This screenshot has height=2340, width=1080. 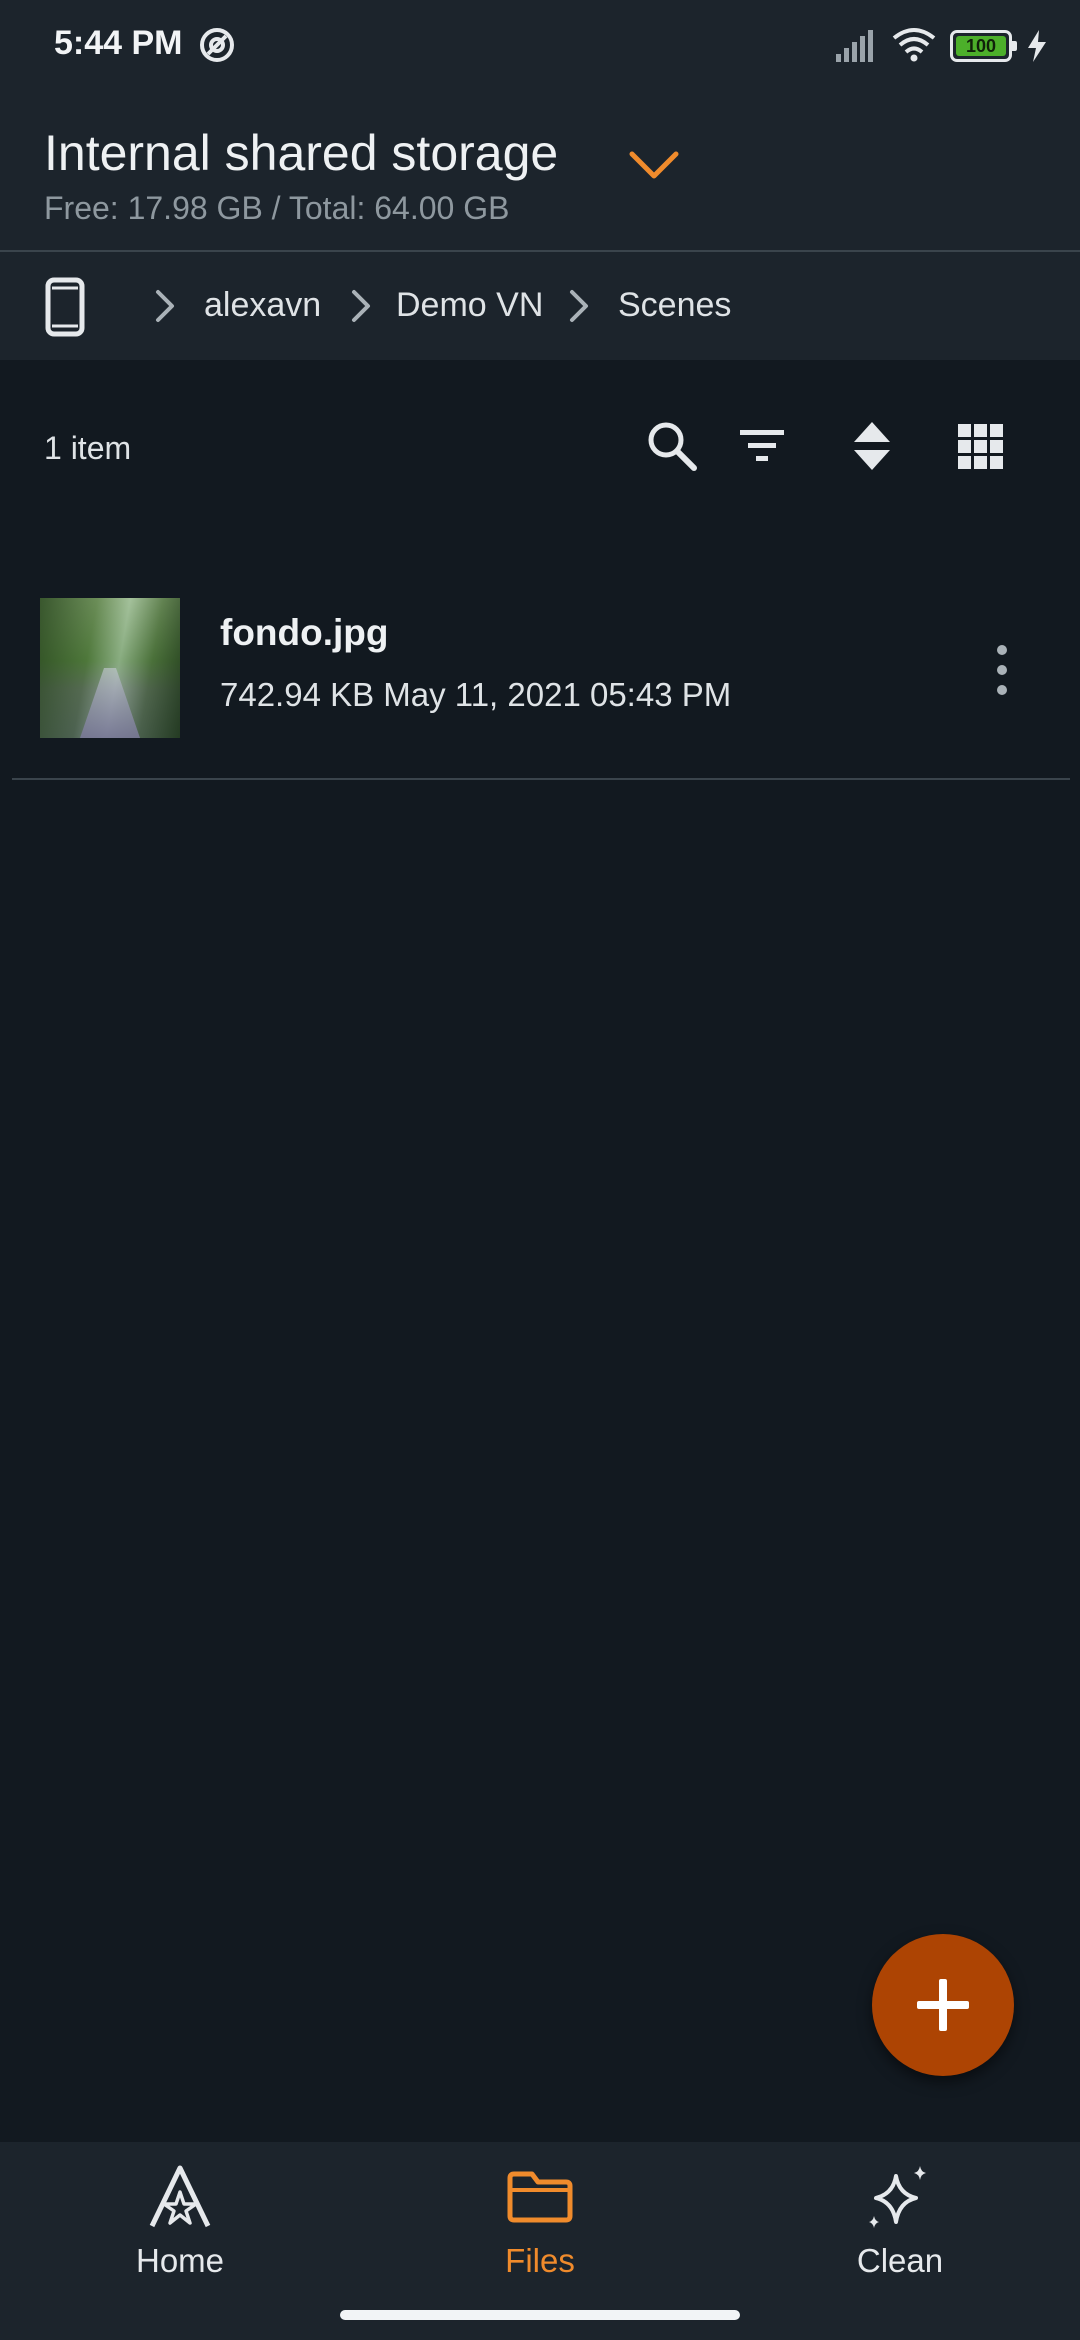 I want to click on do-not-disturb-icon, so click(x=217, y=45).